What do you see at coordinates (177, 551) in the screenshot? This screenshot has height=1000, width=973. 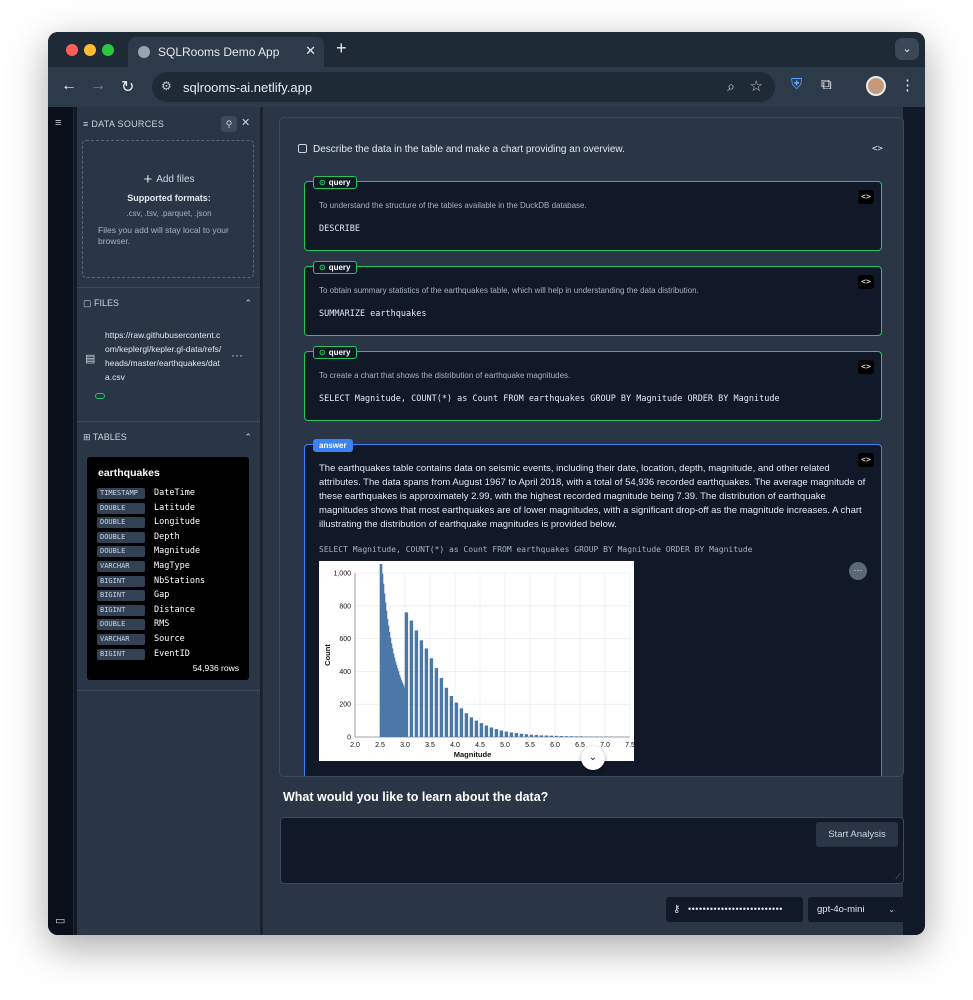 I see `column-name: Magnitude` at bounding box center [177, 551].